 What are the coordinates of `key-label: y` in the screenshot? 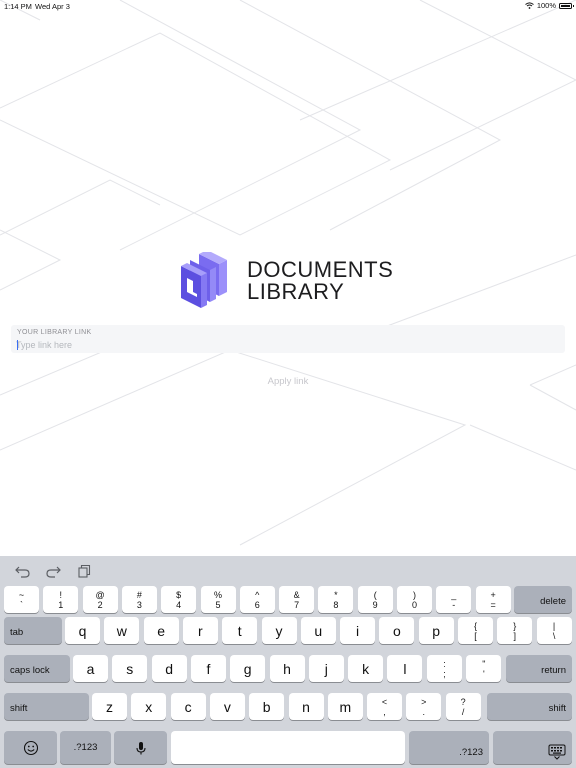 It's located at (279, 630).